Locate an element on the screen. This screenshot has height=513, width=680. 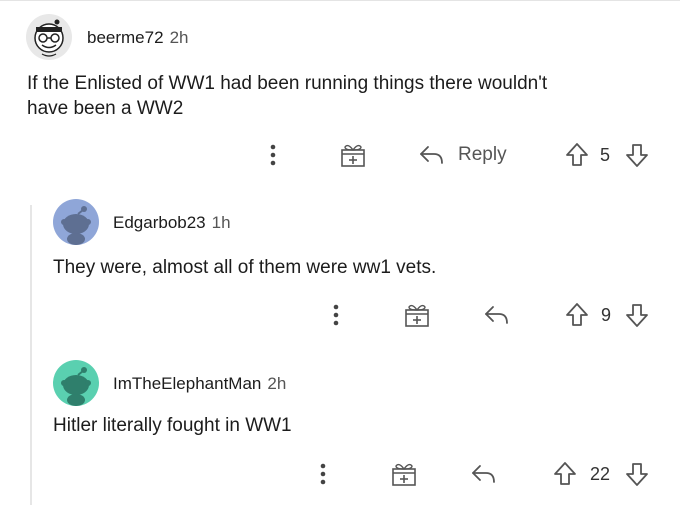
comment-username: ImTheElephantMan 2h is located at coordinates (199, 384).